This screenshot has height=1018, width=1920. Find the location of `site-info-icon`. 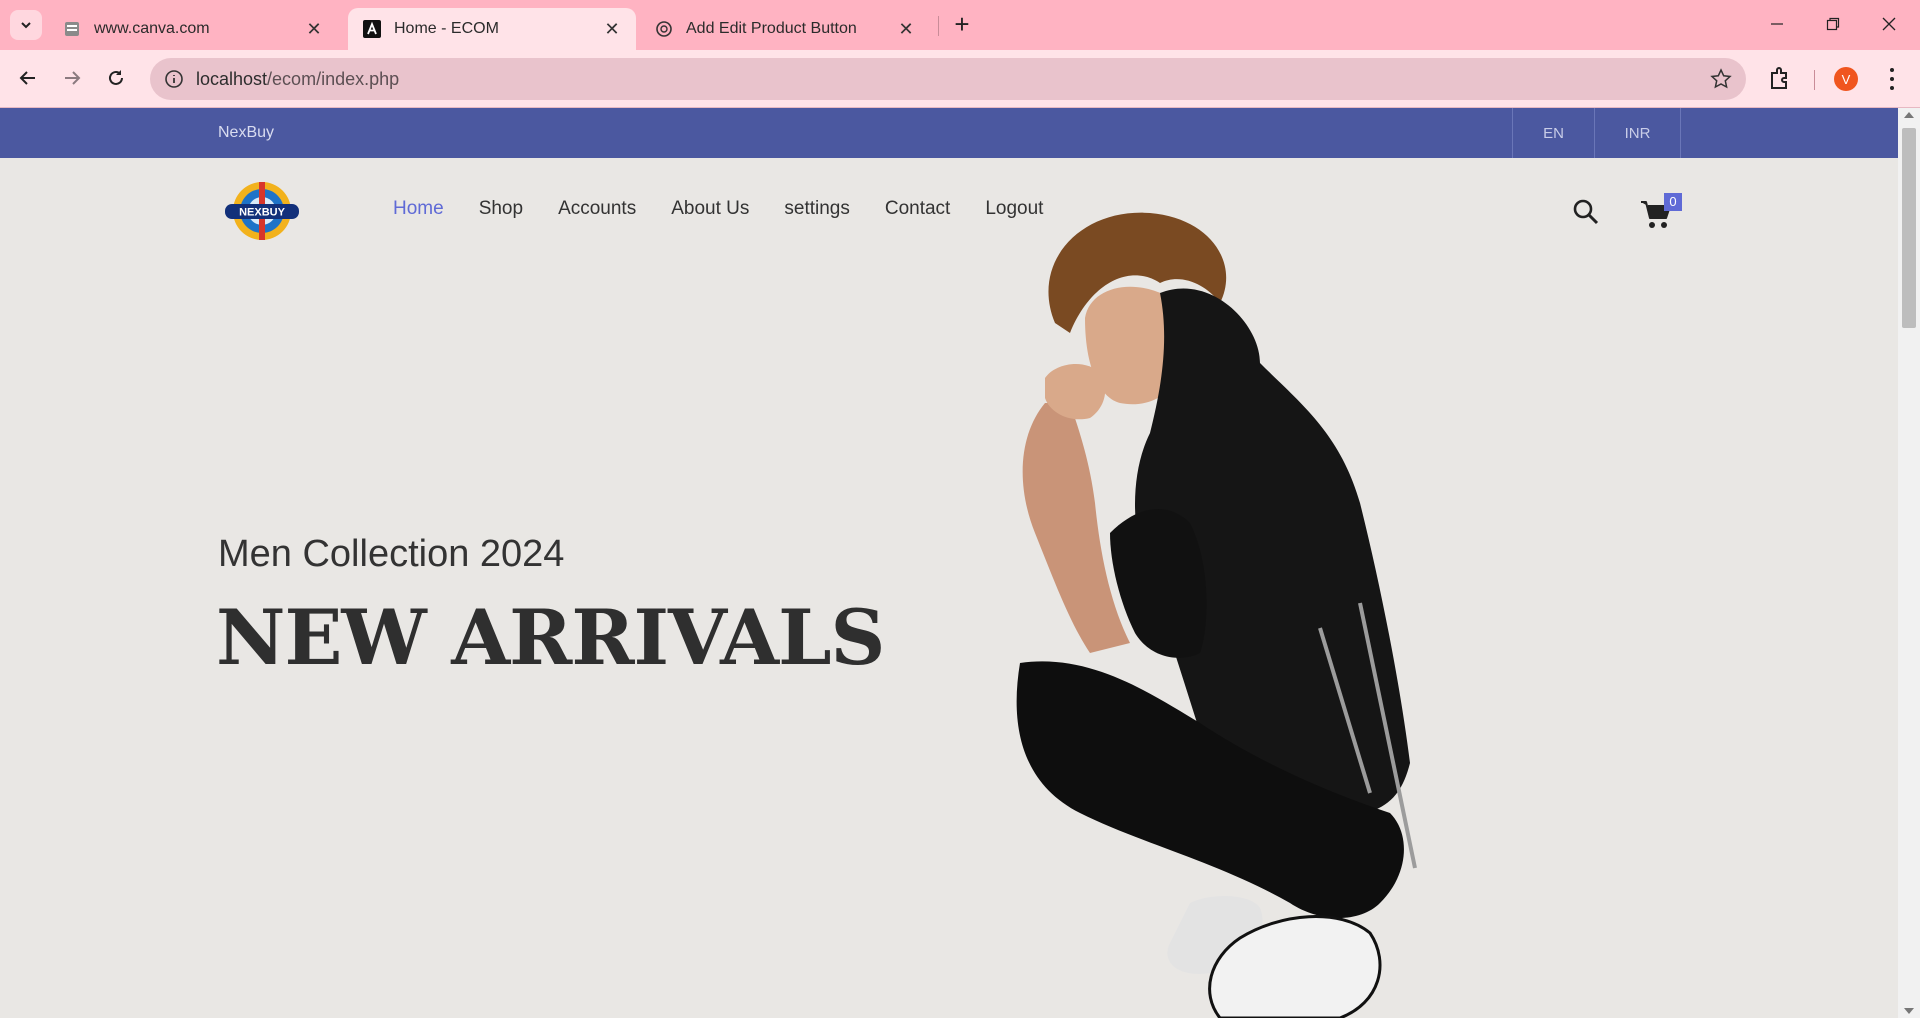

site-info-icon is located at coordinates (174, 79).